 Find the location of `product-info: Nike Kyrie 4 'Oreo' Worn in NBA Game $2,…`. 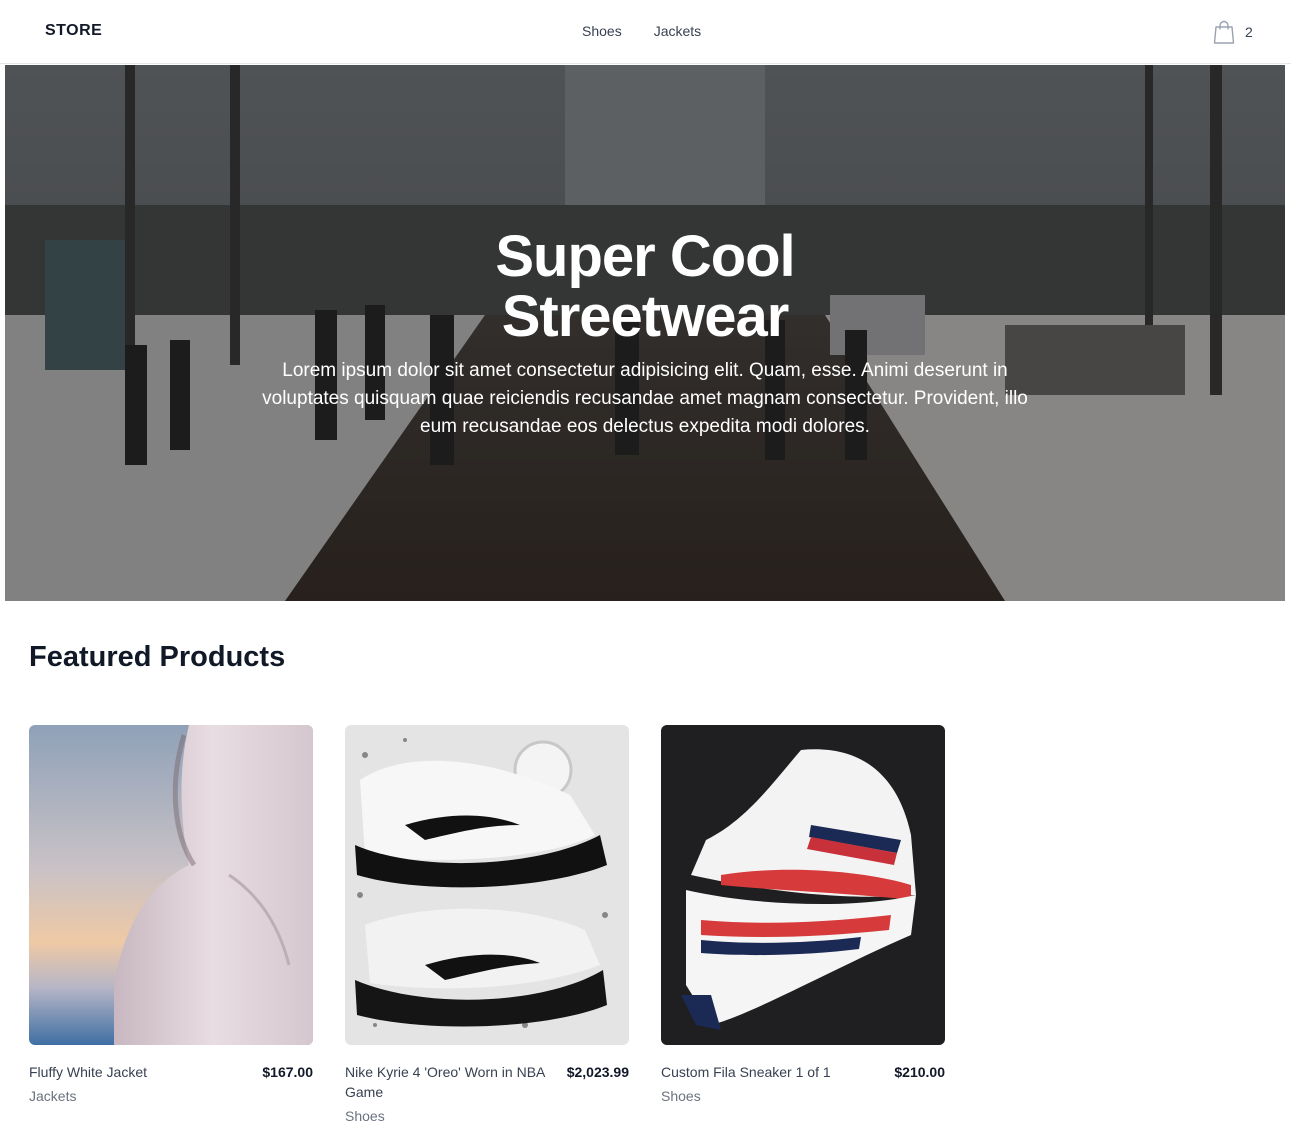

product-info: Nike Kyrie 4 'Oreo' Worn in NBA Game $2,… is located at coordinates (487, 1093).